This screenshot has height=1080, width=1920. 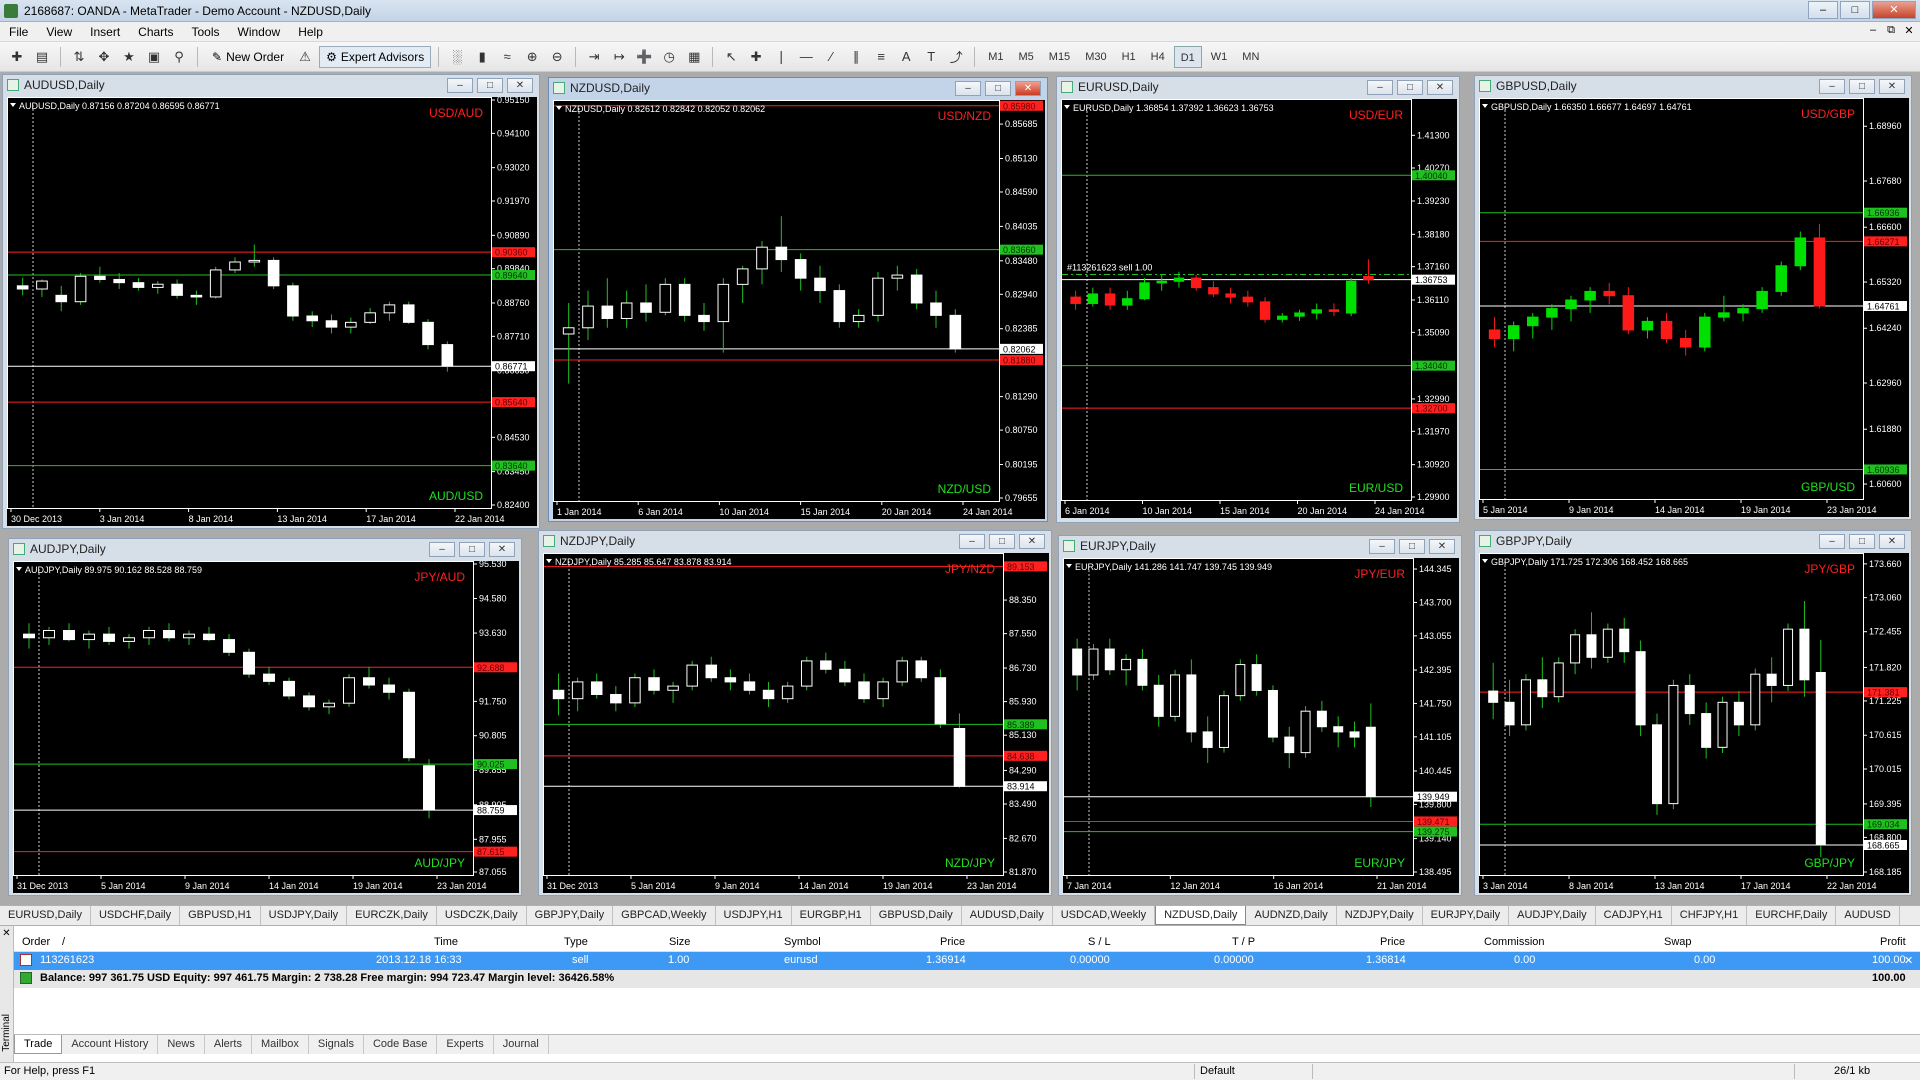 What do you see at coordinates (1891, 30) in the screenshot?
I see `mdi-restore-icon: ⧉` at bounding box center [1891, 30].